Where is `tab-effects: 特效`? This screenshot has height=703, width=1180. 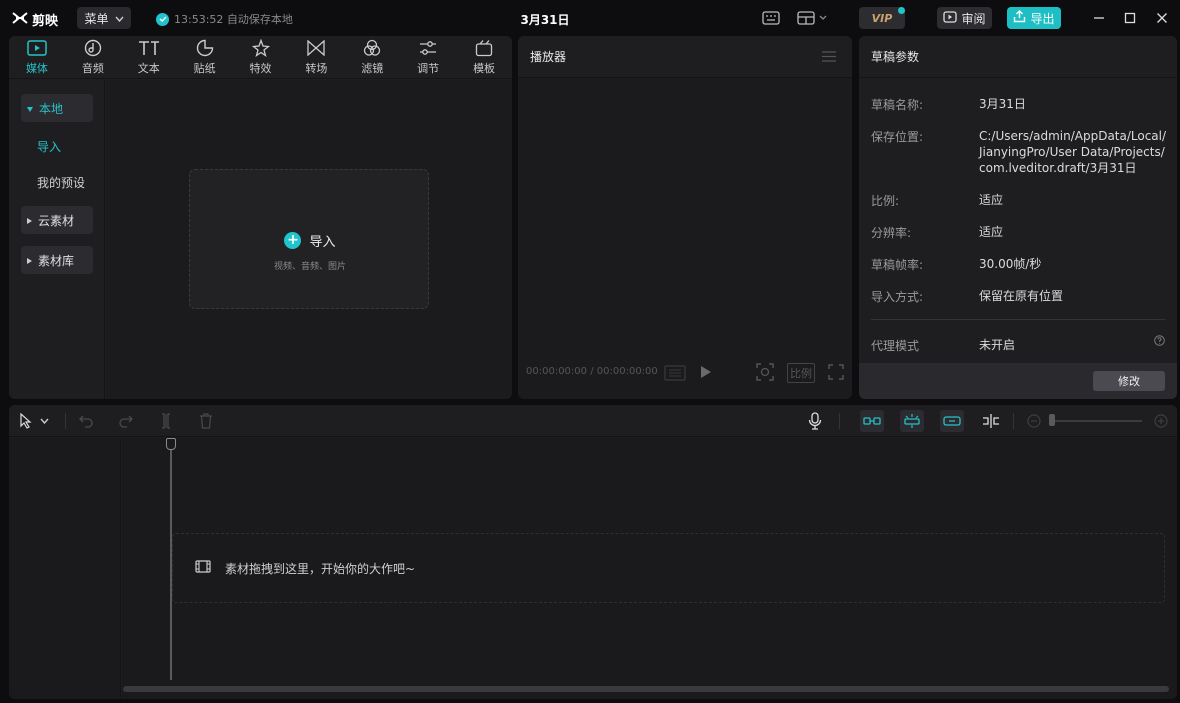 tab-effects: 特效 is located at coordinates (261, 57).